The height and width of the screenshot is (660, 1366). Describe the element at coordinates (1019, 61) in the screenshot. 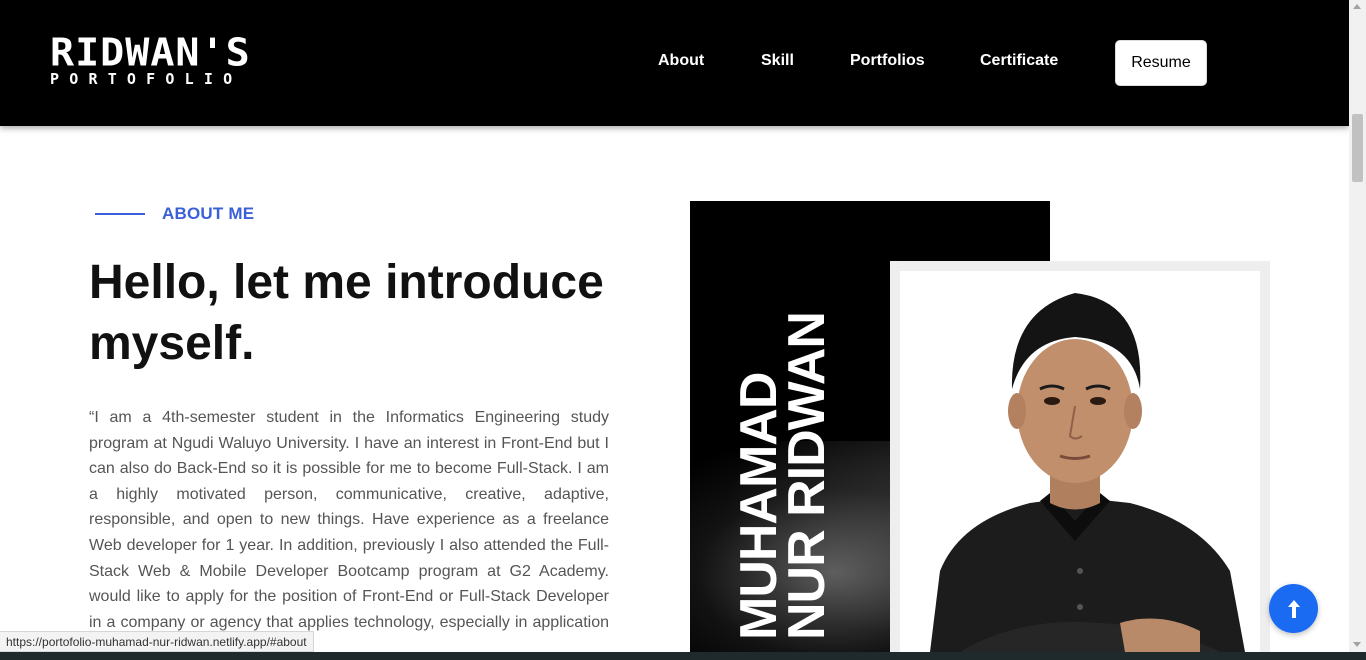

I see `nav-link-certificate: Certificate` at that location.